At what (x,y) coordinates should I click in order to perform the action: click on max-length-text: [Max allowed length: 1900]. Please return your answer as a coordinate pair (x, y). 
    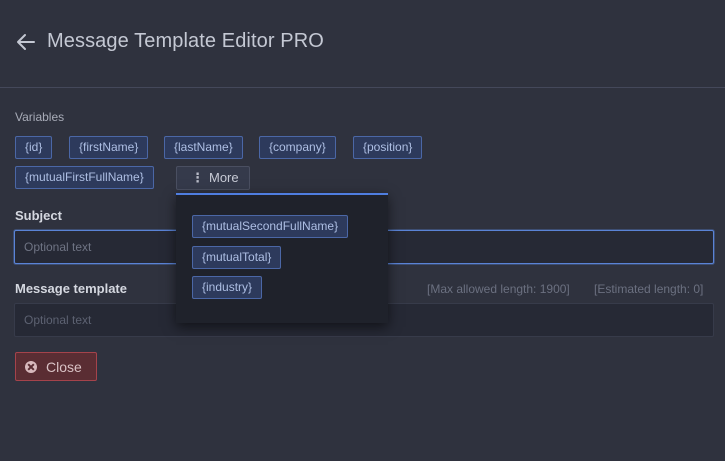
    Looking at the image, I should click on (498, 289).